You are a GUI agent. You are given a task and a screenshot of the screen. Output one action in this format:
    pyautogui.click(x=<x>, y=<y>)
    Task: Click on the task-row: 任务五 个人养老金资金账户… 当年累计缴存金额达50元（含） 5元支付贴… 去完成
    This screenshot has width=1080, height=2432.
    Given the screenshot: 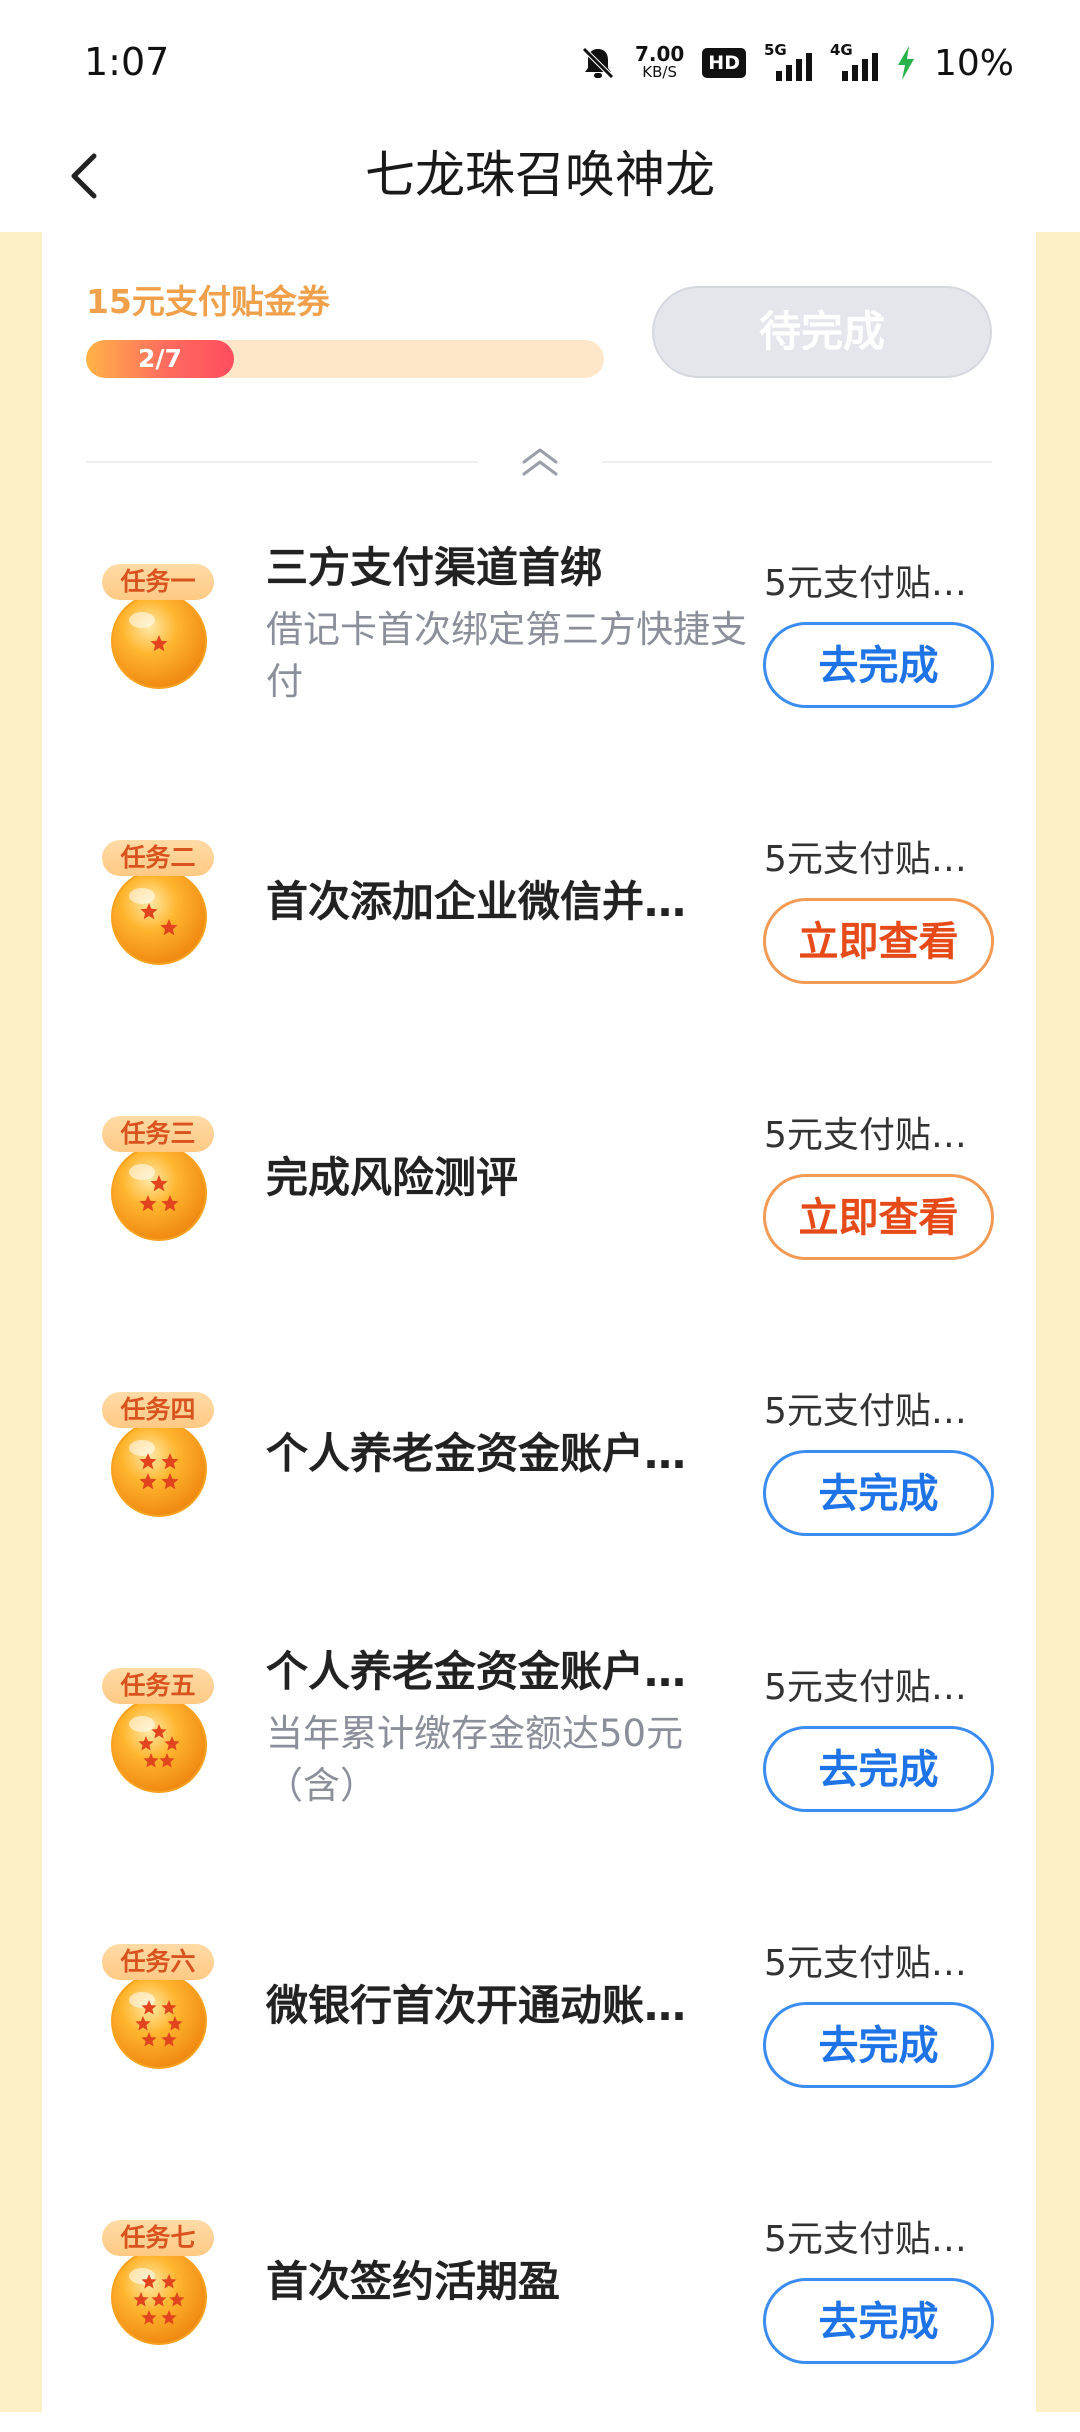 What is the action you would take?
    pyautogui.click(x=539, y=1742)
    